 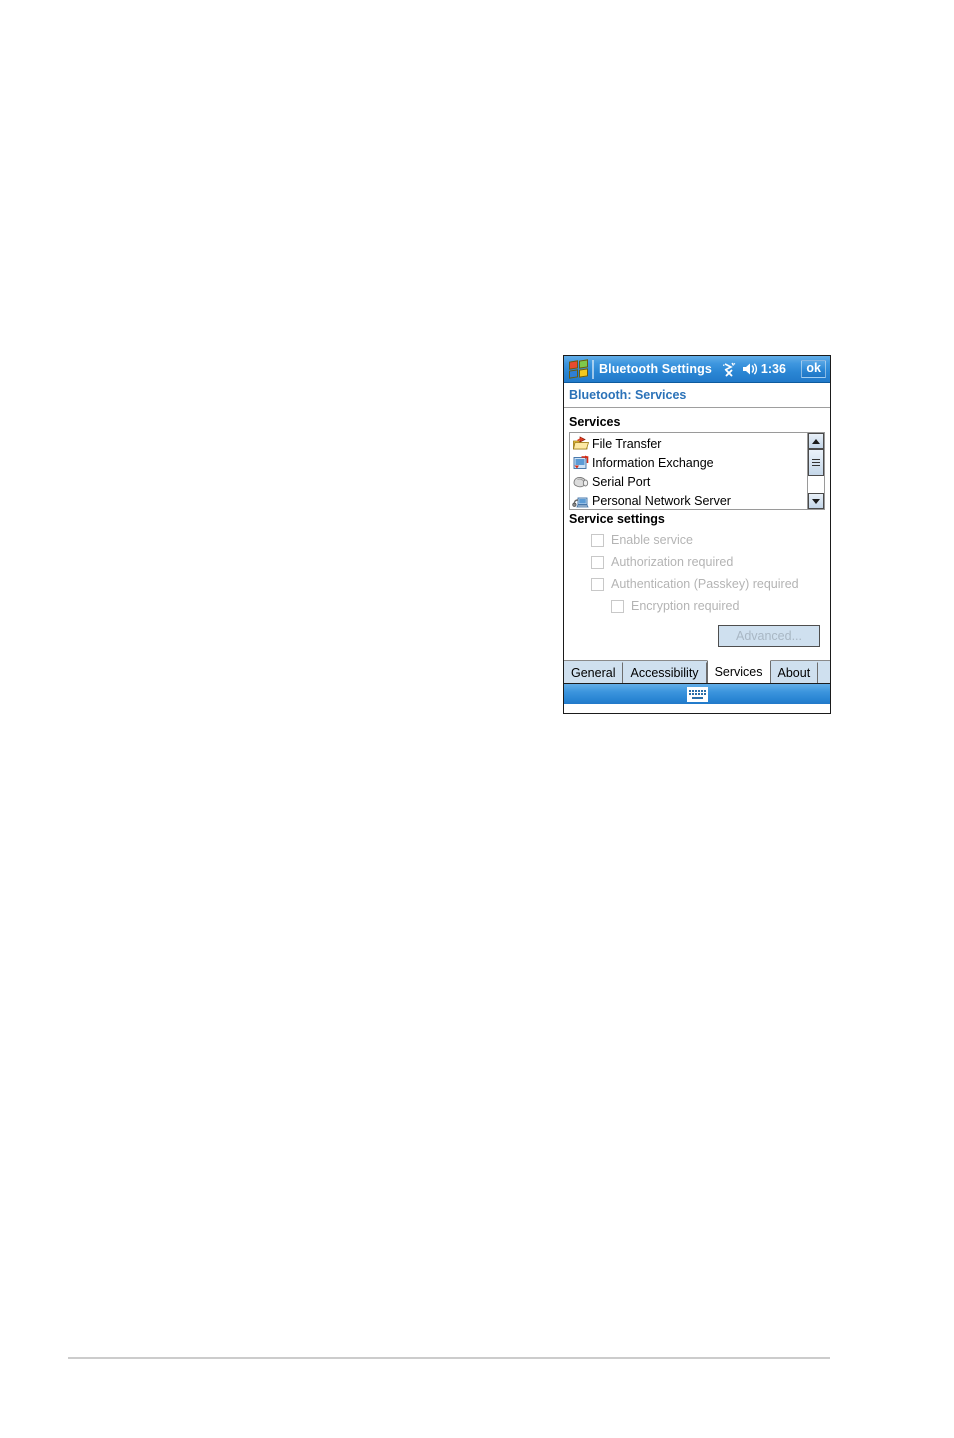 What do you see at coordinates (581, 463) in the screenshot?
I see `information-exchange-icon` at bounding box center [581, 463].